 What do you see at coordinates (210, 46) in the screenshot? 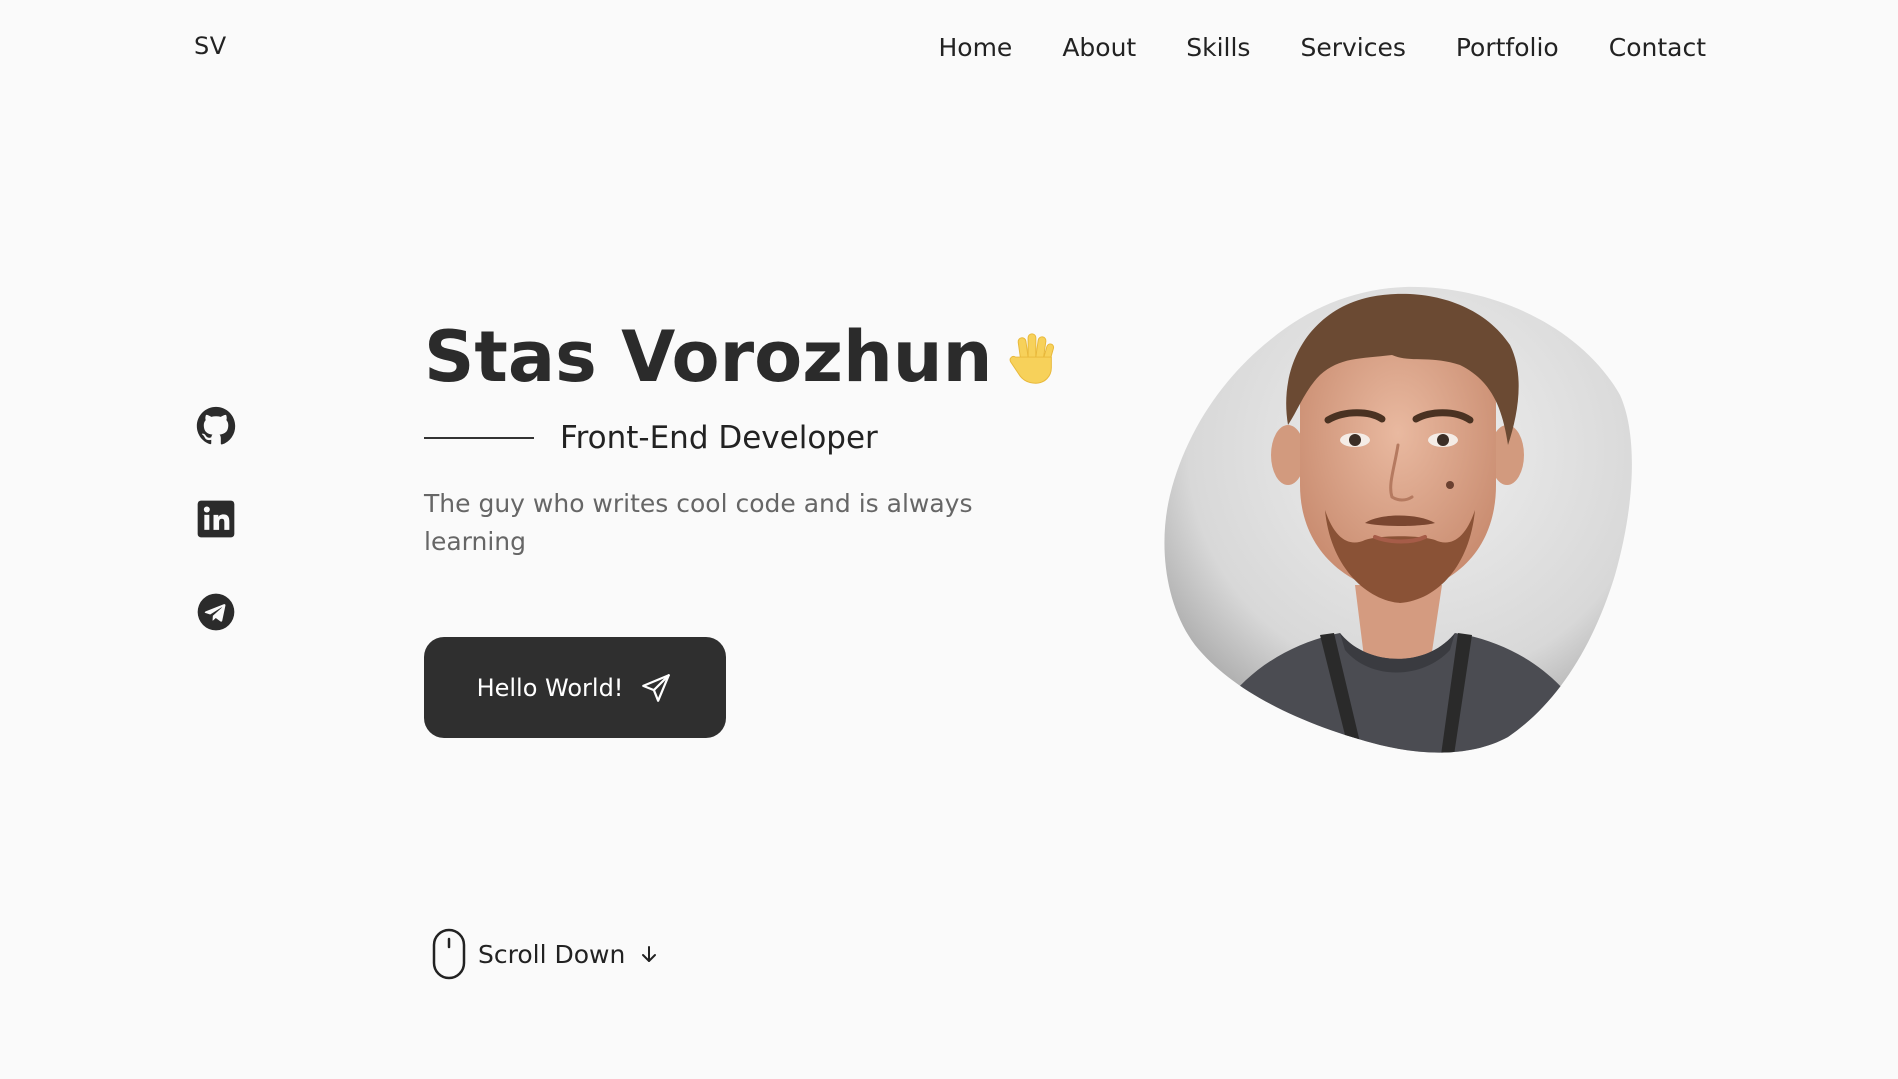
I see `logo: SV` at bounding box center [210, 46].